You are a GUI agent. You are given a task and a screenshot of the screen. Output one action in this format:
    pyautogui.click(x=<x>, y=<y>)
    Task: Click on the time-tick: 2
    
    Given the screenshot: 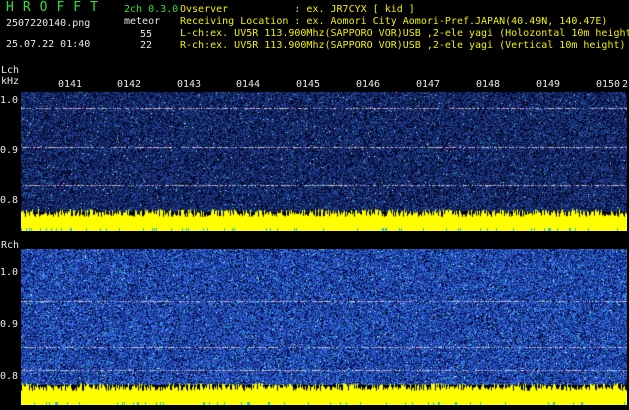 What is the action you would take?
    pyautogui.click(x=625, y=84)
    